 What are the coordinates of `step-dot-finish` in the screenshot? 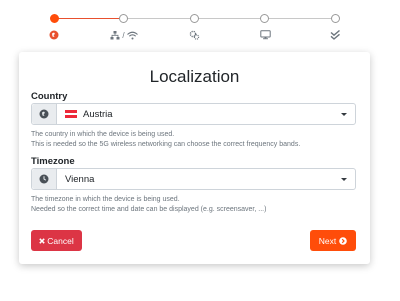 It's located at (335, 18).